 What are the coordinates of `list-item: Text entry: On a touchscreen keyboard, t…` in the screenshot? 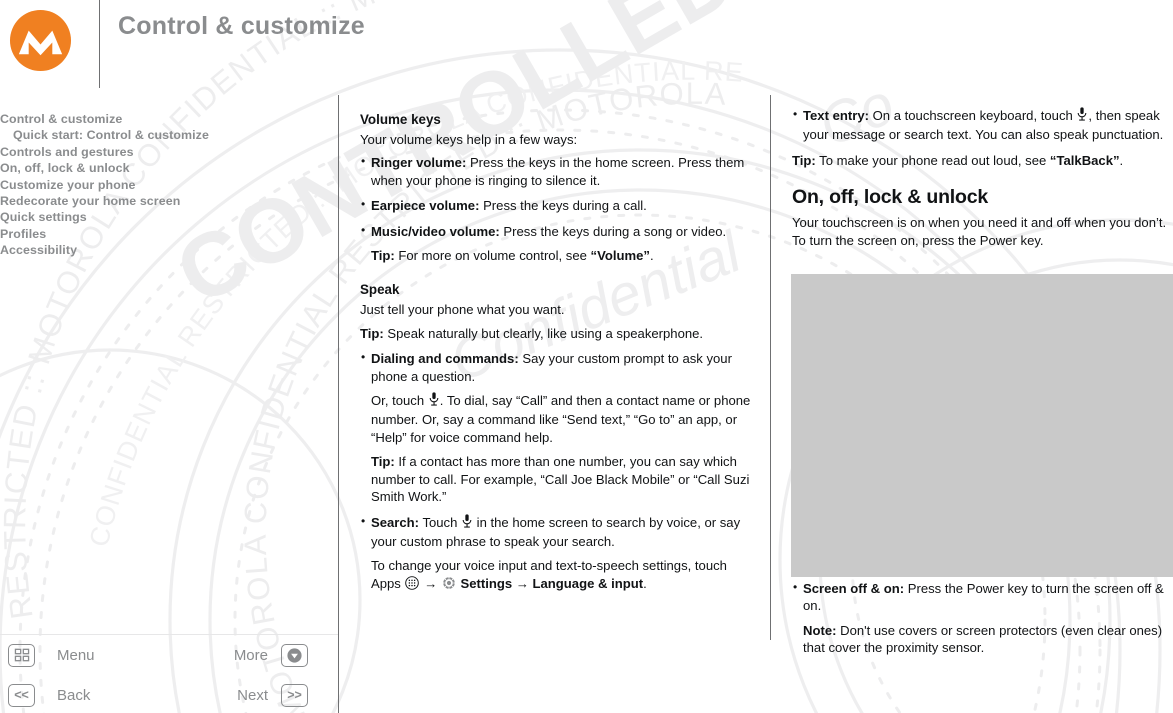 It's located at (982, 125).